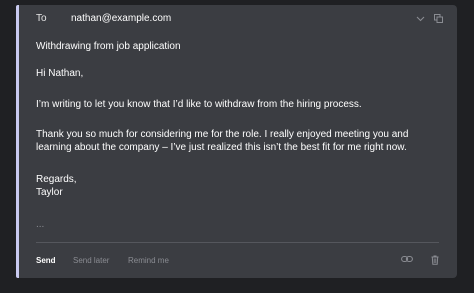 The height and width of the screenshot is (293, 474). I want to click on compose-footer: Send Send later Remind me, so click(237, 262).